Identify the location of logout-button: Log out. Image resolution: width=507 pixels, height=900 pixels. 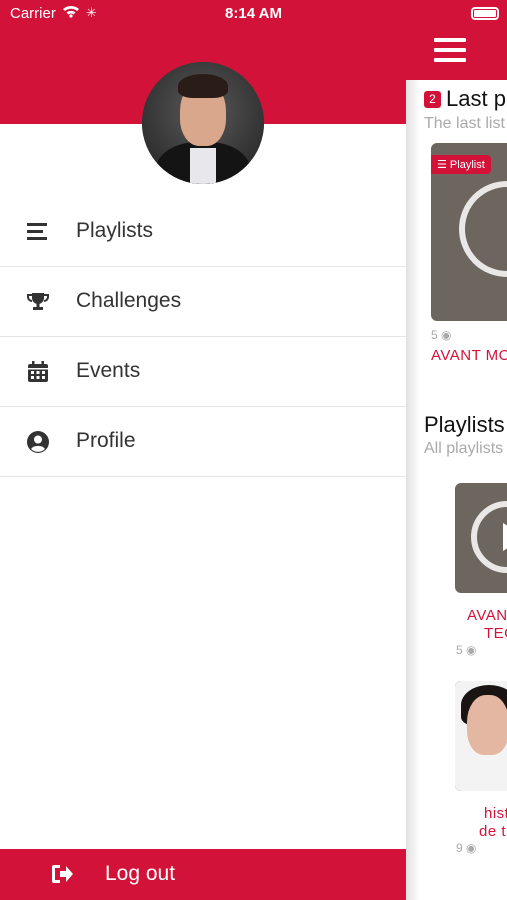
(203, 874).